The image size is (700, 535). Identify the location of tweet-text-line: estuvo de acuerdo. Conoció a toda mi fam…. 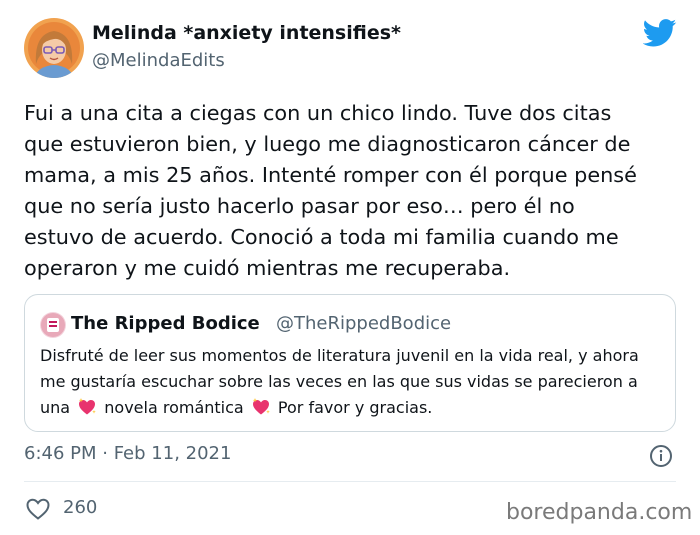
(321, 237).